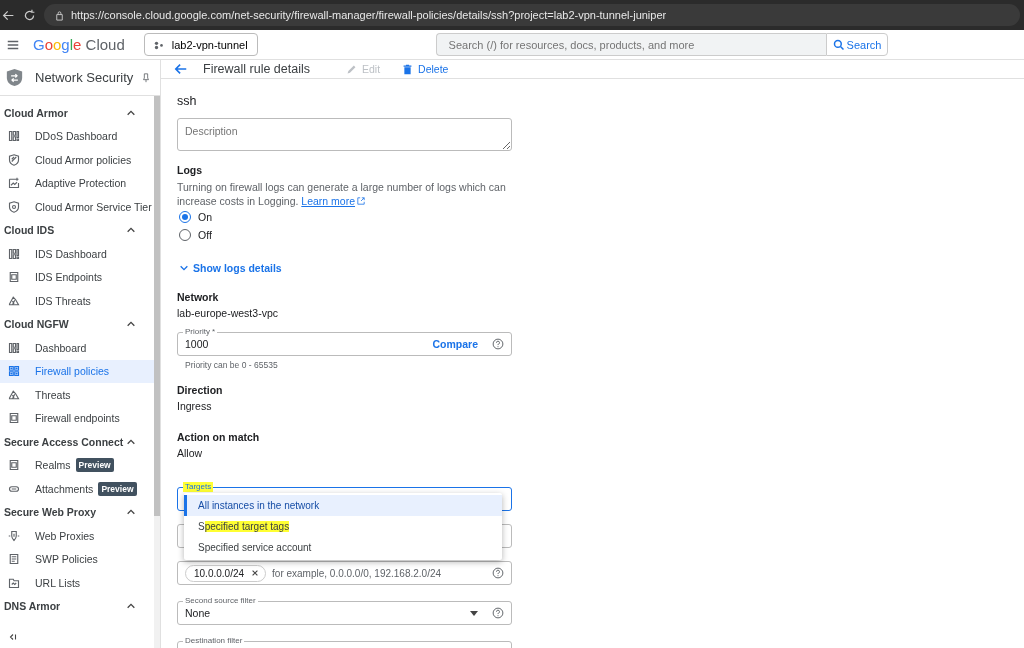 This screenshot has width=1024, height=648. I want to click on floating-label: Targets, so click(198, 487).